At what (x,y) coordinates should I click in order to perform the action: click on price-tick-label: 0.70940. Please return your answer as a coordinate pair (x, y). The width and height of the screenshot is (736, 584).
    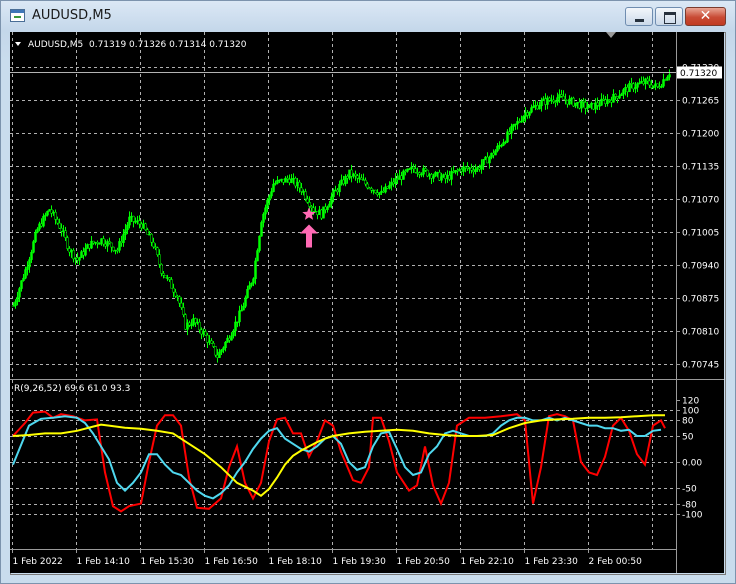
    Looking at the image, I should click on (700, 267).